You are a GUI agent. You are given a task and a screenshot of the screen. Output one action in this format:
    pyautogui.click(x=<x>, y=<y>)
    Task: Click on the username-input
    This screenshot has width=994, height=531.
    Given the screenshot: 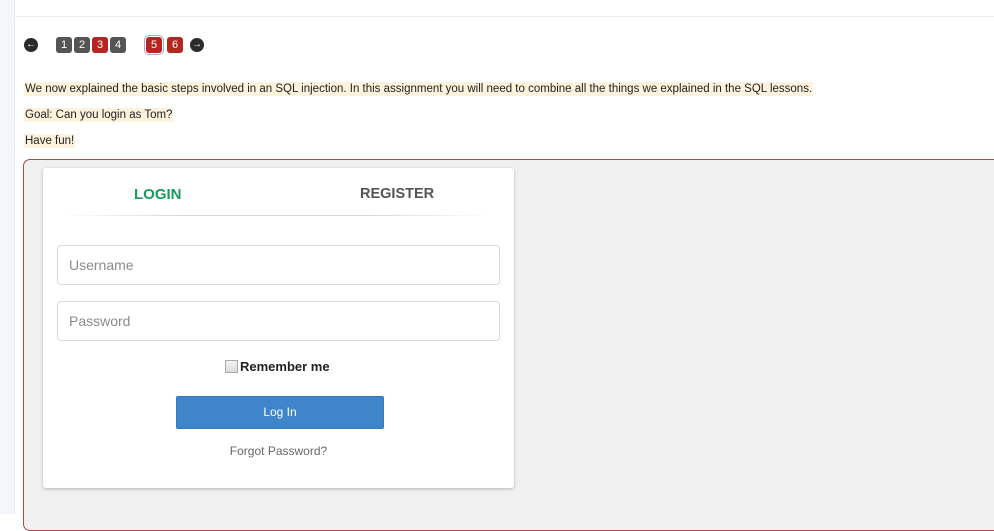 What is the action you would take?
    pyautogui.click(x=278, y=265)
    